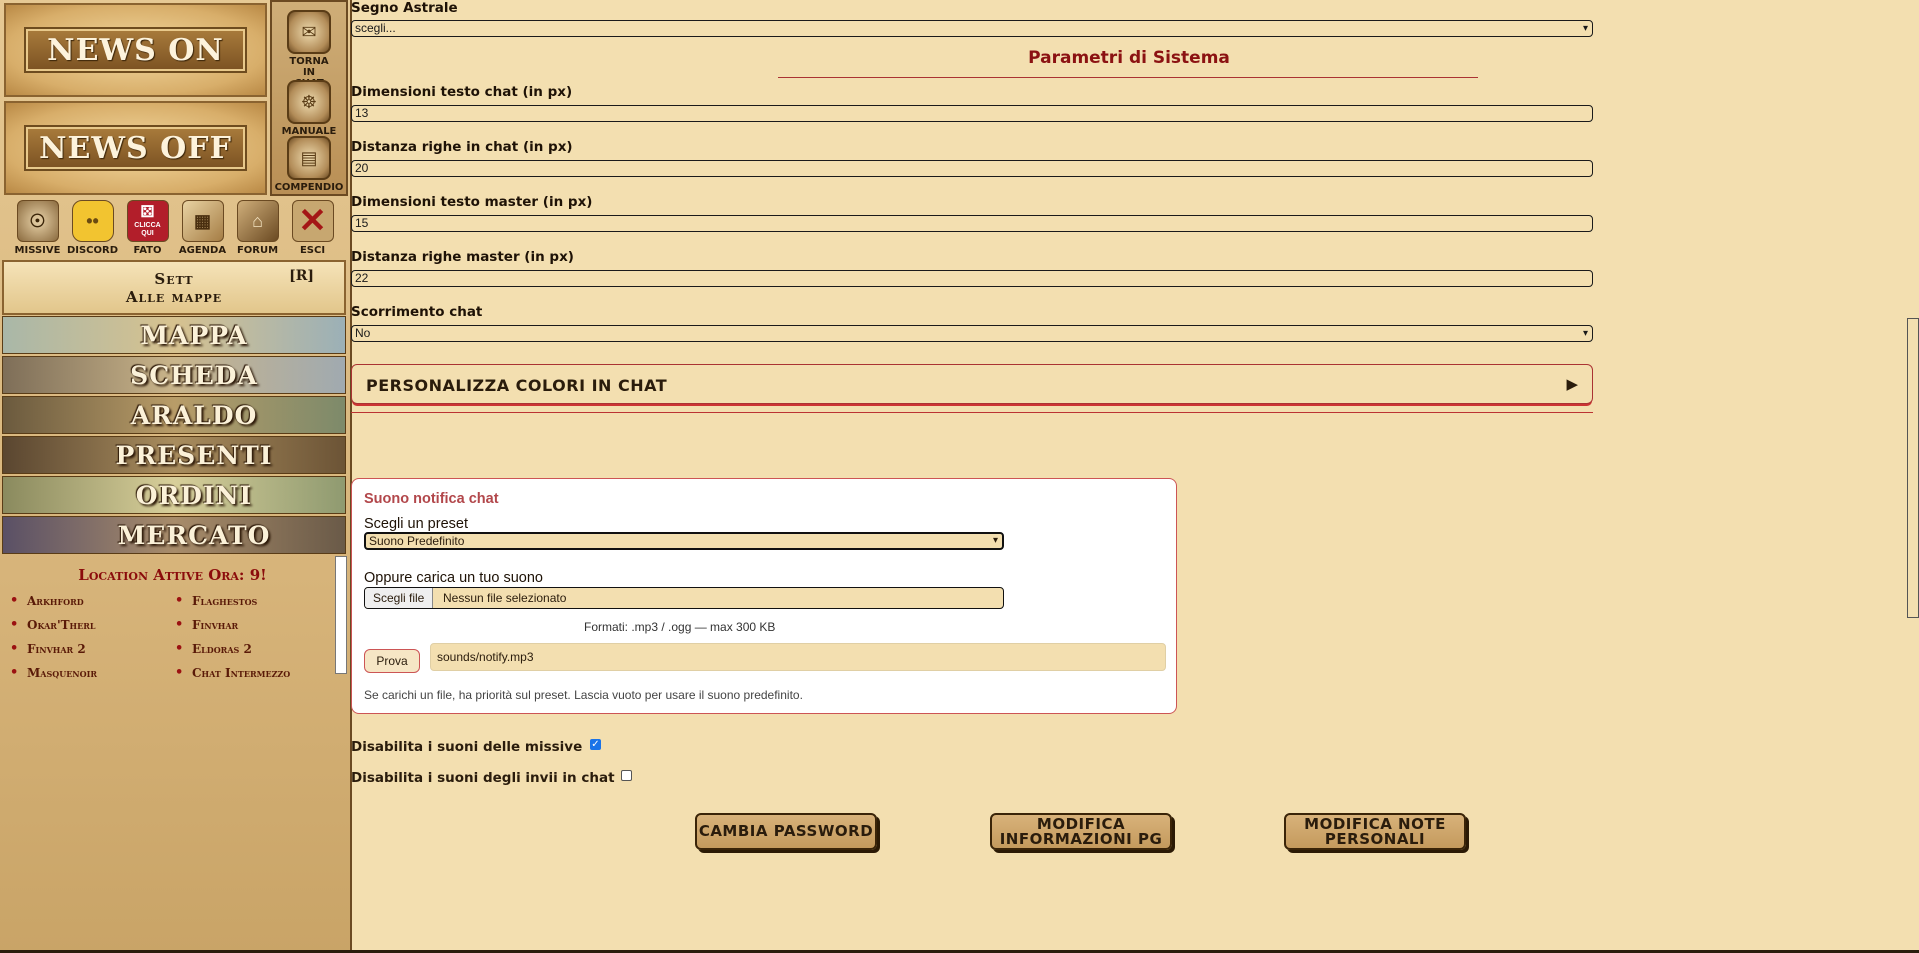 This screenshot has height=953, width=1919. I want to click on segno-select: scegli... ▾, so click(972, 28).